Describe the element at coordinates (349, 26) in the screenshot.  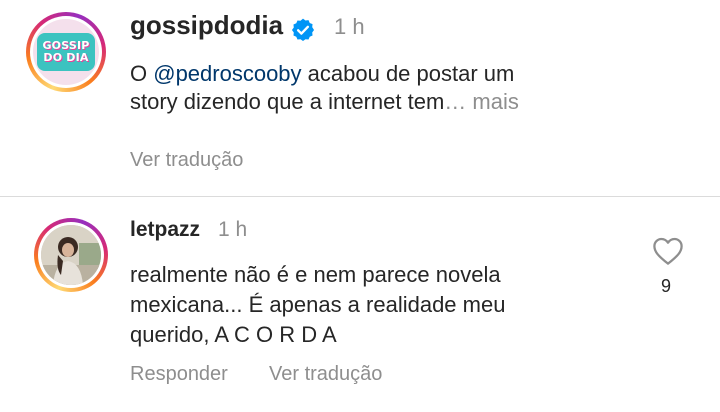
I see `post-time: 1 h` at that location.